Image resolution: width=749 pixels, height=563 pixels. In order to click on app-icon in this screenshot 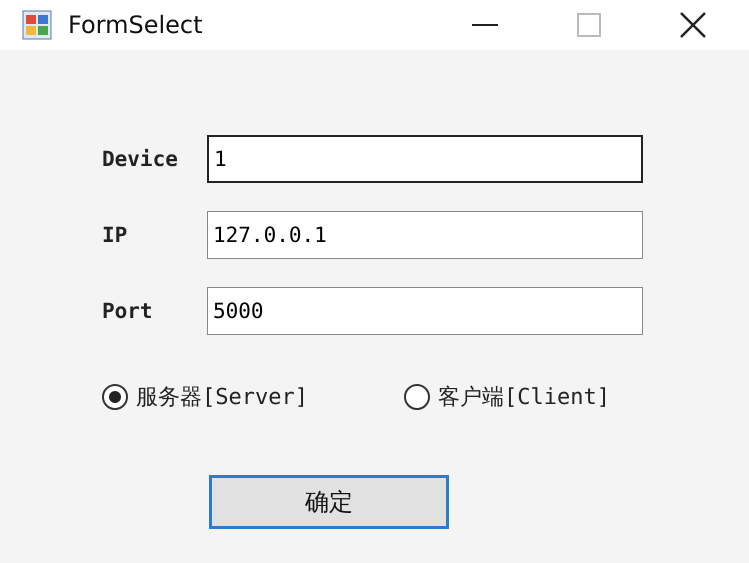, I will do `click(37, 25)`.